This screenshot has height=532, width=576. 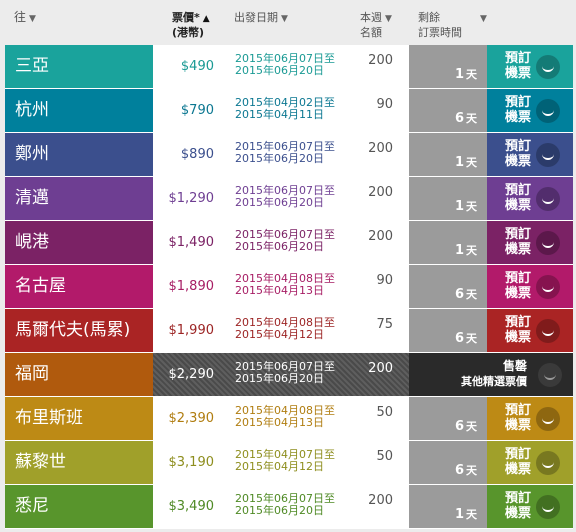 I want to click on destination-name: 杭州, so click(x=79, y=110).